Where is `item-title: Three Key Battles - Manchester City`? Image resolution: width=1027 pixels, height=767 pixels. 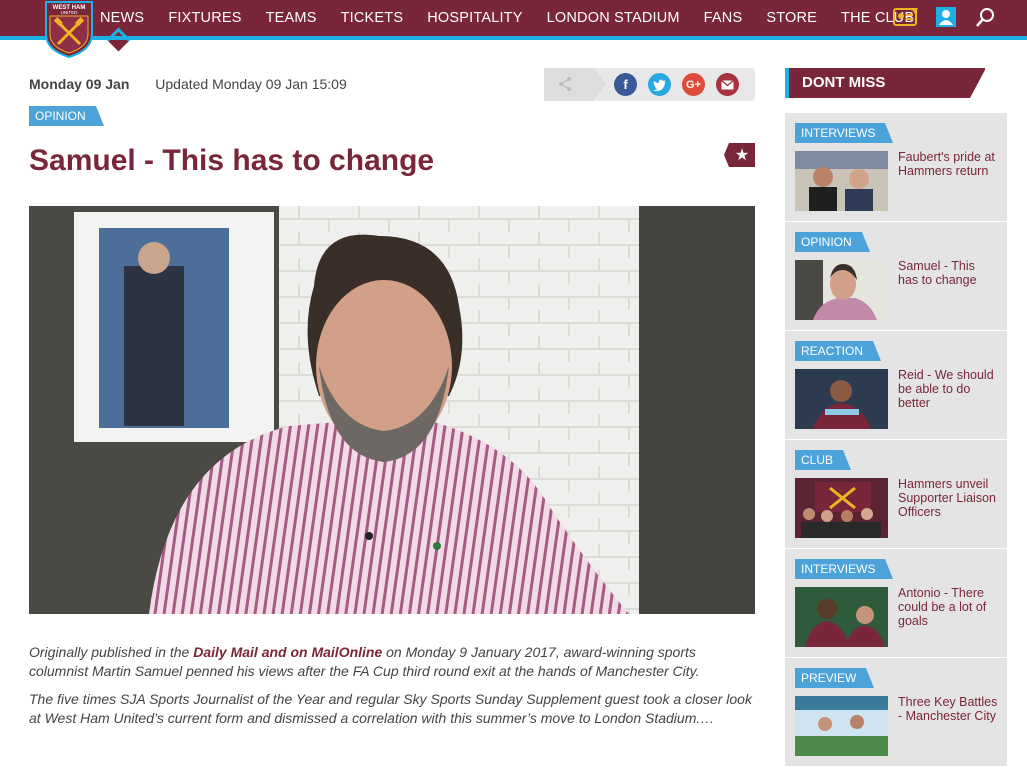
item-title: Three Key Battles - Manchester City is located at coordinates (948, 709).